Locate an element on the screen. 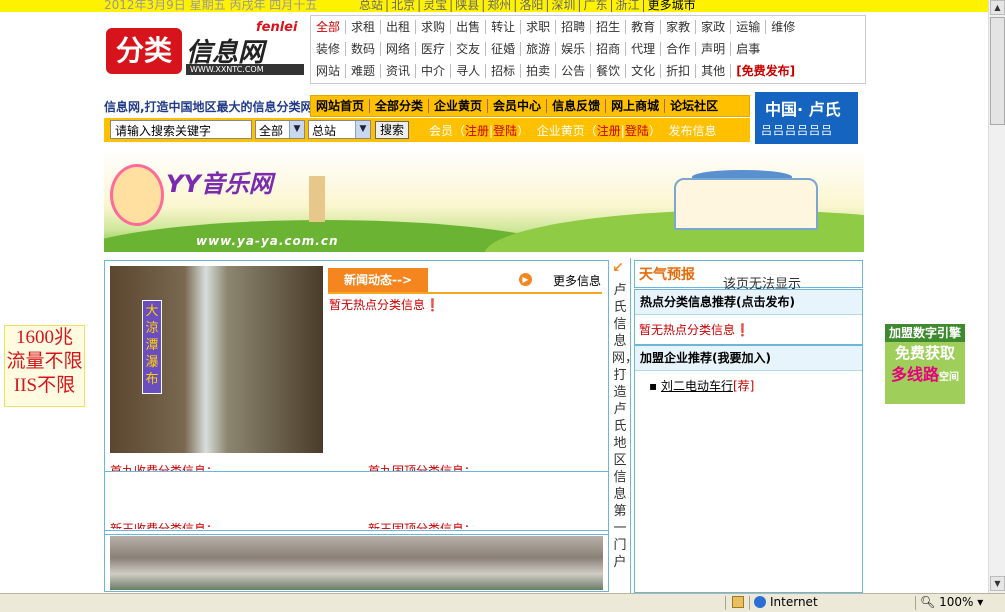 The image size is (1005, 612). scroll-up-icon: ▲ is located at coordinates (997, 7).